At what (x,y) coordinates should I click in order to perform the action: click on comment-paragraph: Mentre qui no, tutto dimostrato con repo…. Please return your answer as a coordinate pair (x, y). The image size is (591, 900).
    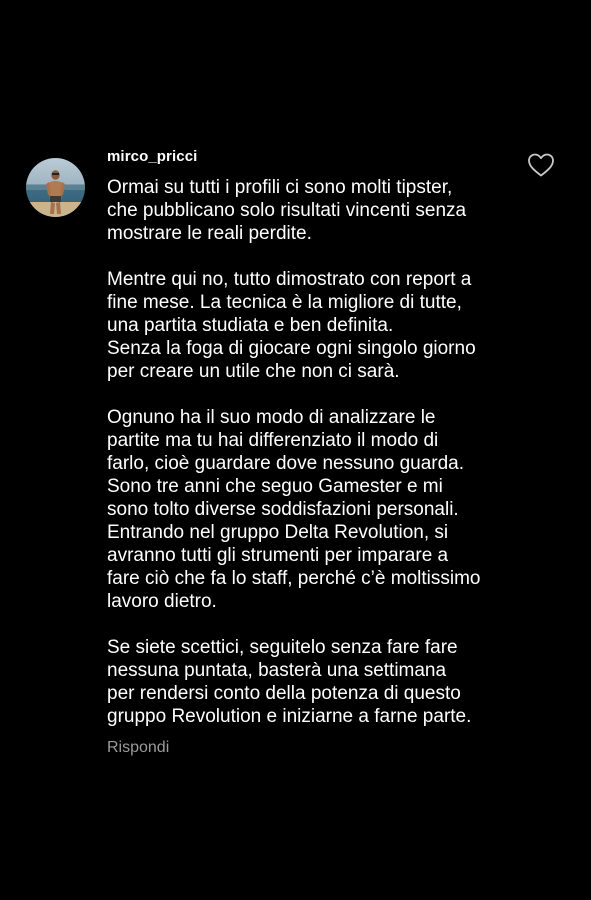
    Looking at the image, I should click on (327, 325).